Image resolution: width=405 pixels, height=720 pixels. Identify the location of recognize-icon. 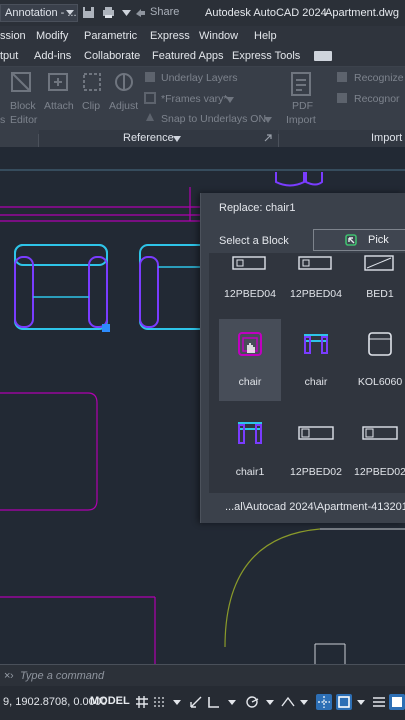
(342, 77).